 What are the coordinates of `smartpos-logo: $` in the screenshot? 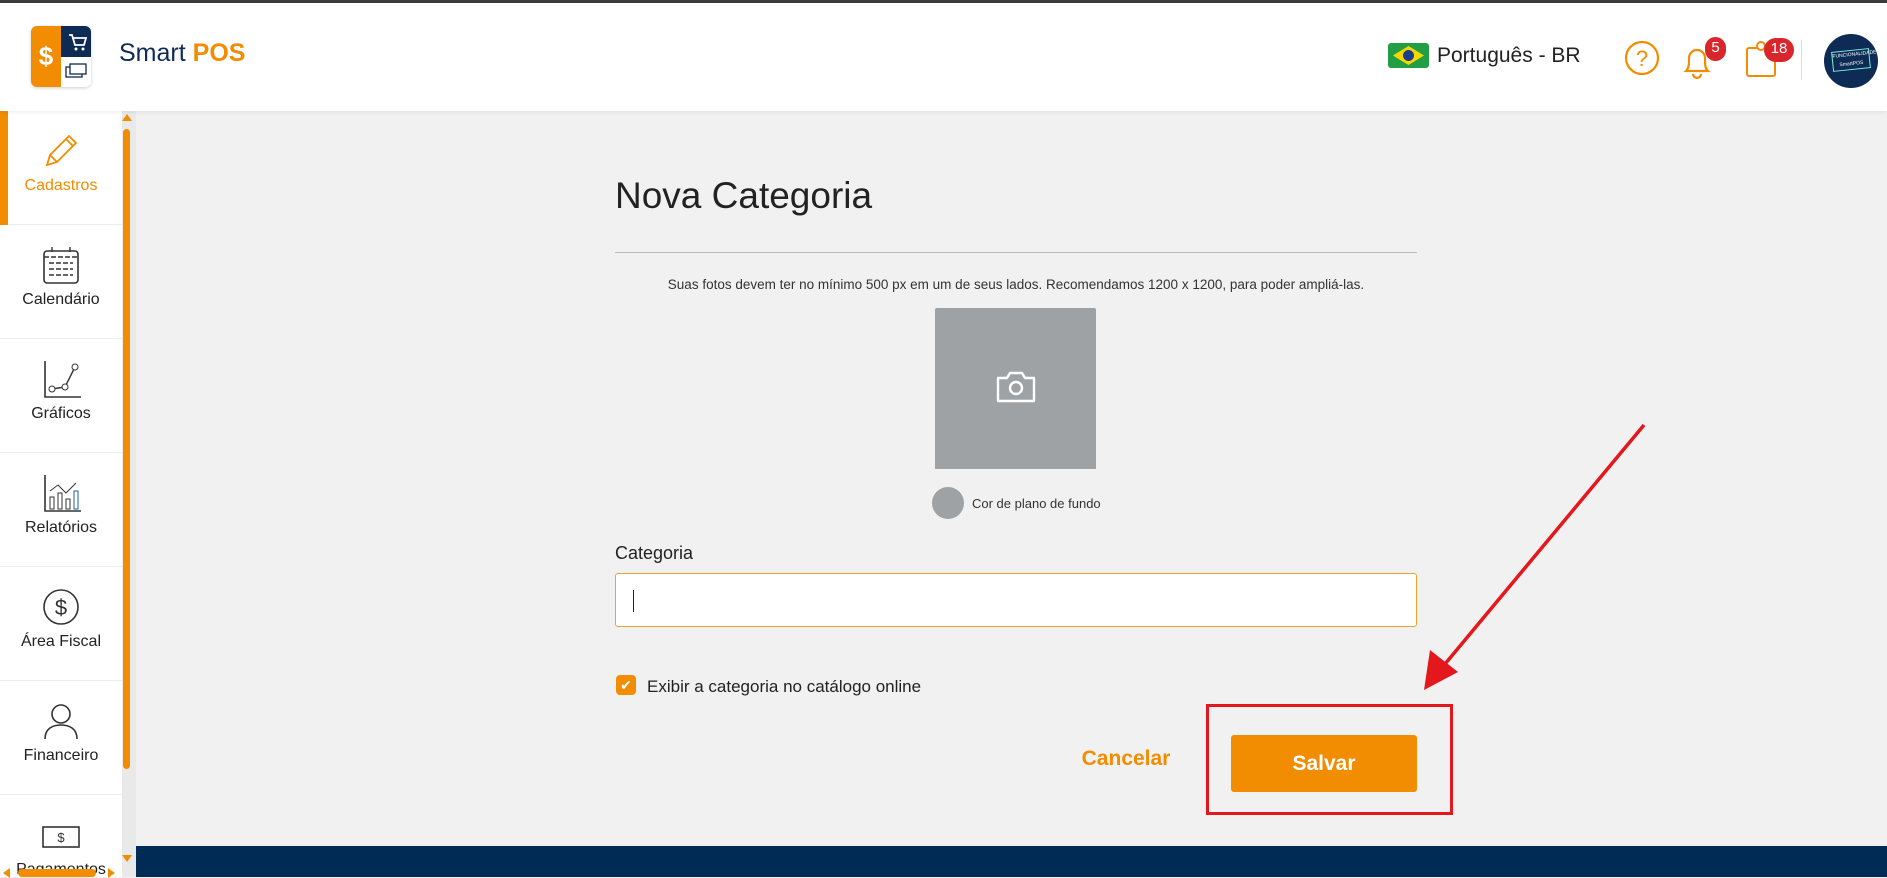 It's located at (61, 56).